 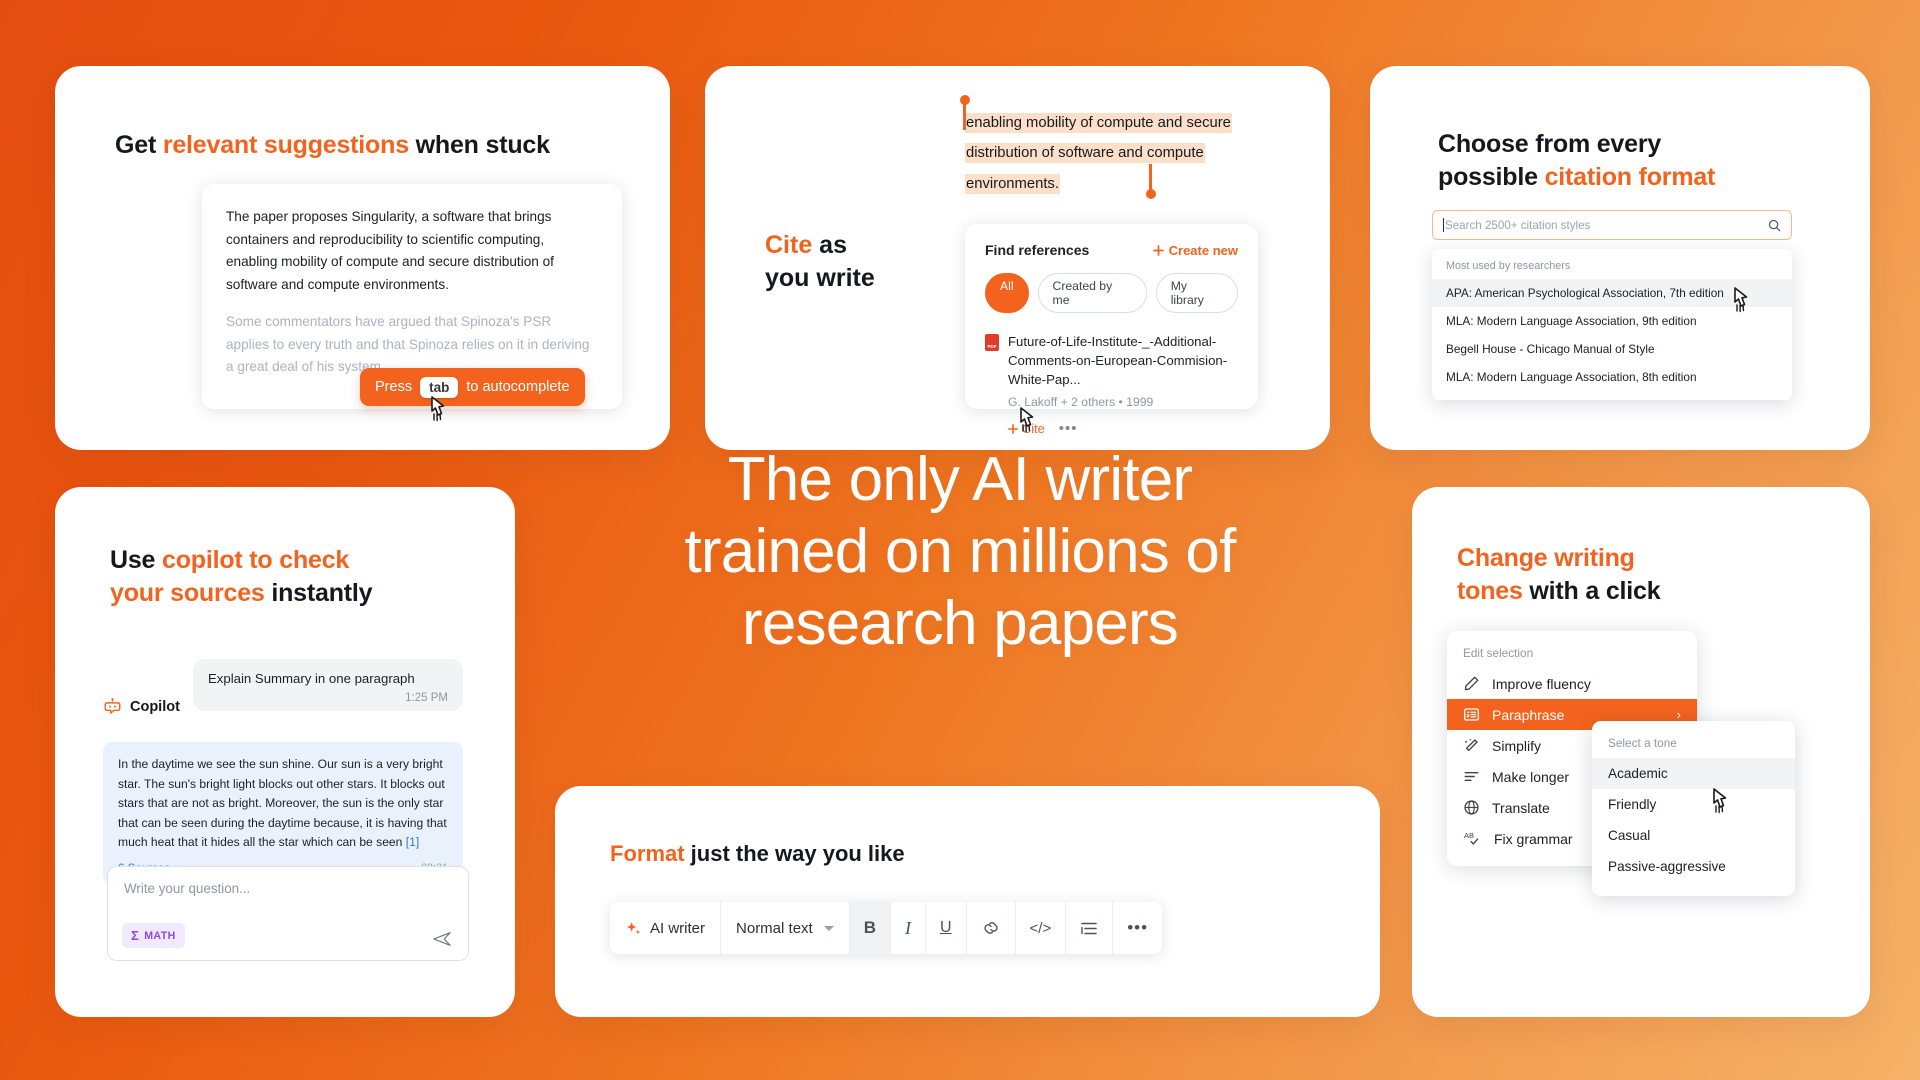 I want to click on search-placeholder: Search 2500+ citation styles, so click(x=1518, y=225).